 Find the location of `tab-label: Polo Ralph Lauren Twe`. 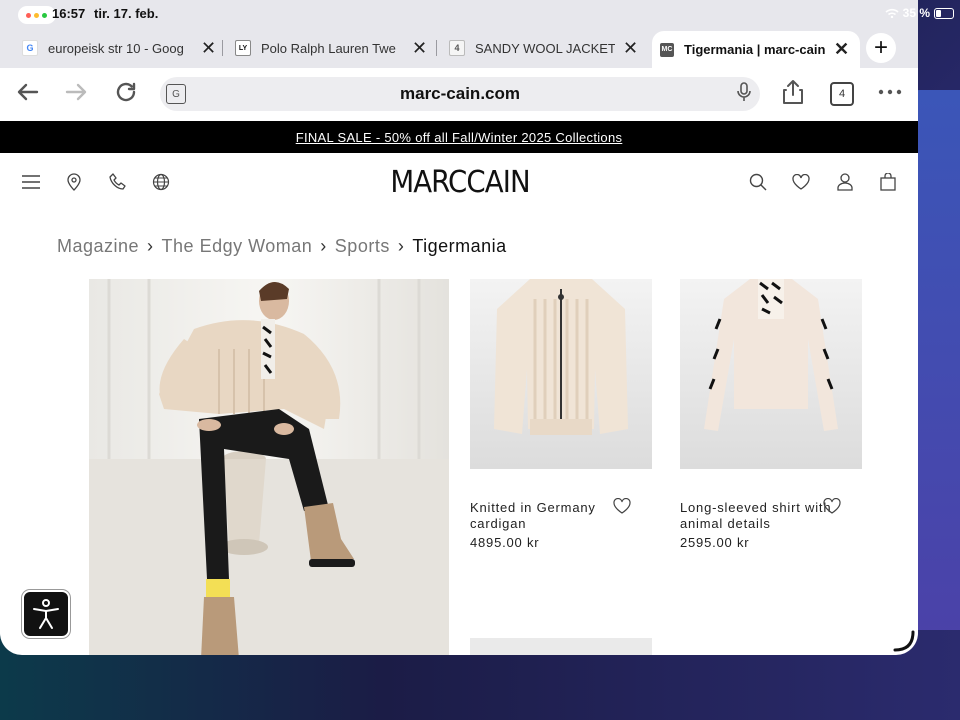

tab-label: Polo Ralph Lauren Twe is located at coordinates (328, 48).